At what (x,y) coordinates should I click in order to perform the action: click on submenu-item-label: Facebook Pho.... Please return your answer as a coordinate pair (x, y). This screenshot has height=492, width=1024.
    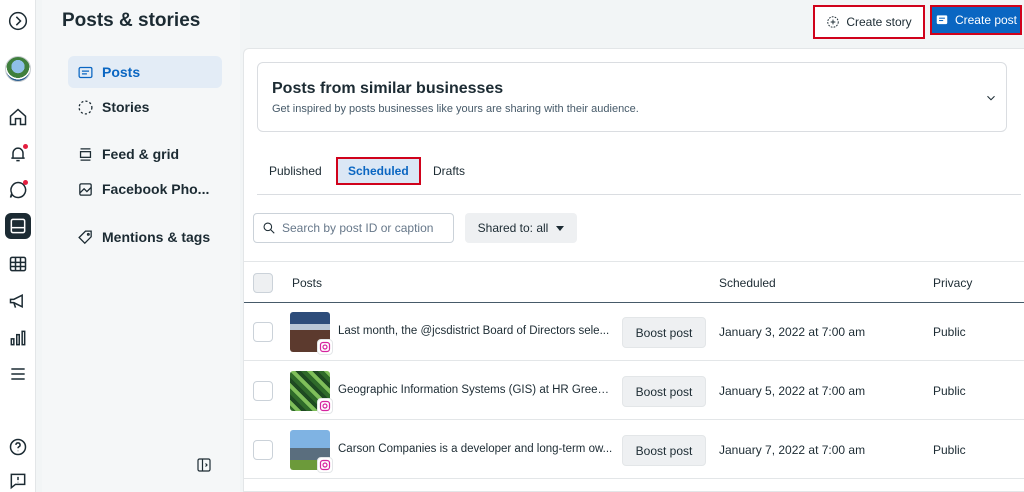
    Looking at the image, I should click on (156, 189).